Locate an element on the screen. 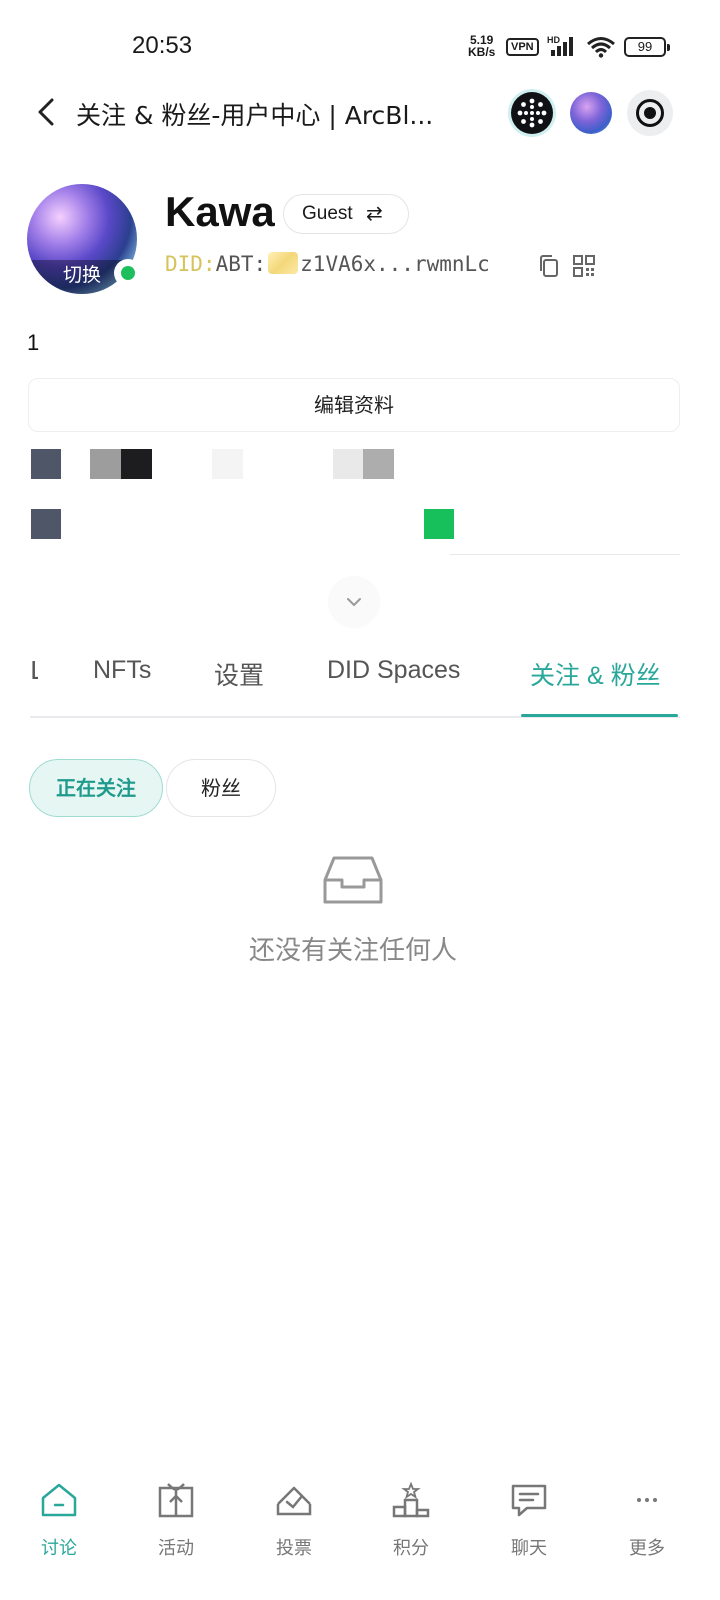  record-dot-icon is located at coordinates (650, 113).